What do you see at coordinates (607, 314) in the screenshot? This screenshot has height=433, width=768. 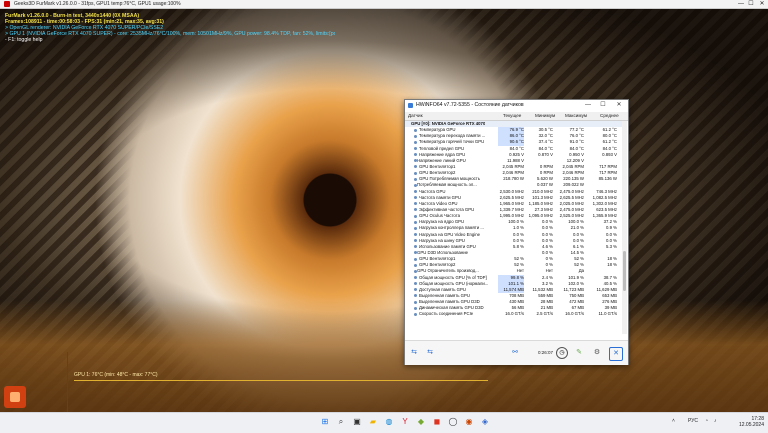 I see `sensor-avg-value: 11.0 GT/s` at bounding box center [607, 314].